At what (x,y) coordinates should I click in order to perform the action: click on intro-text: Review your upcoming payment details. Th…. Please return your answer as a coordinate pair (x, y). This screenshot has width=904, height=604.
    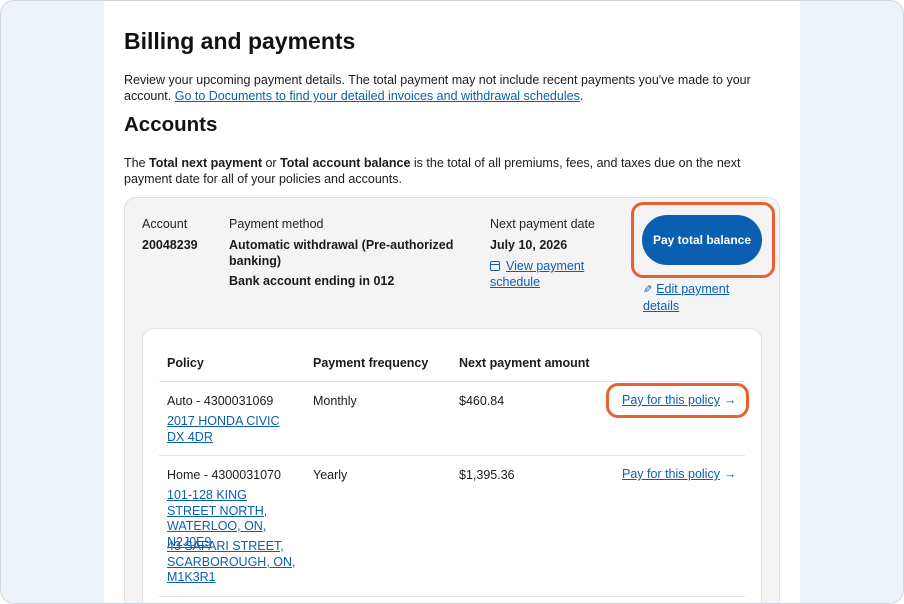
    Looking at the image, I should click on (437, 88).